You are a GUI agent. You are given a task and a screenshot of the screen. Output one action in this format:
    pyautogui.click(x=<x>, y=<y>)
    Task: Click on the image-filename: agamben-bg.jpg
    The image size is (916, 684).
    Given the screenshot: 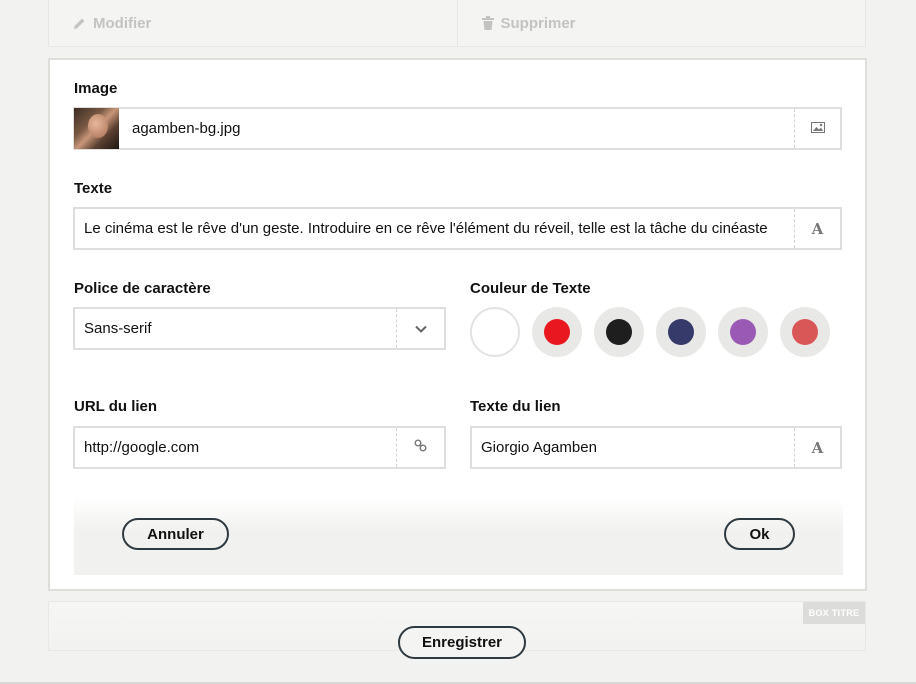 What is the action you would take?
    pyautogui.click(x=186, y=128)
    